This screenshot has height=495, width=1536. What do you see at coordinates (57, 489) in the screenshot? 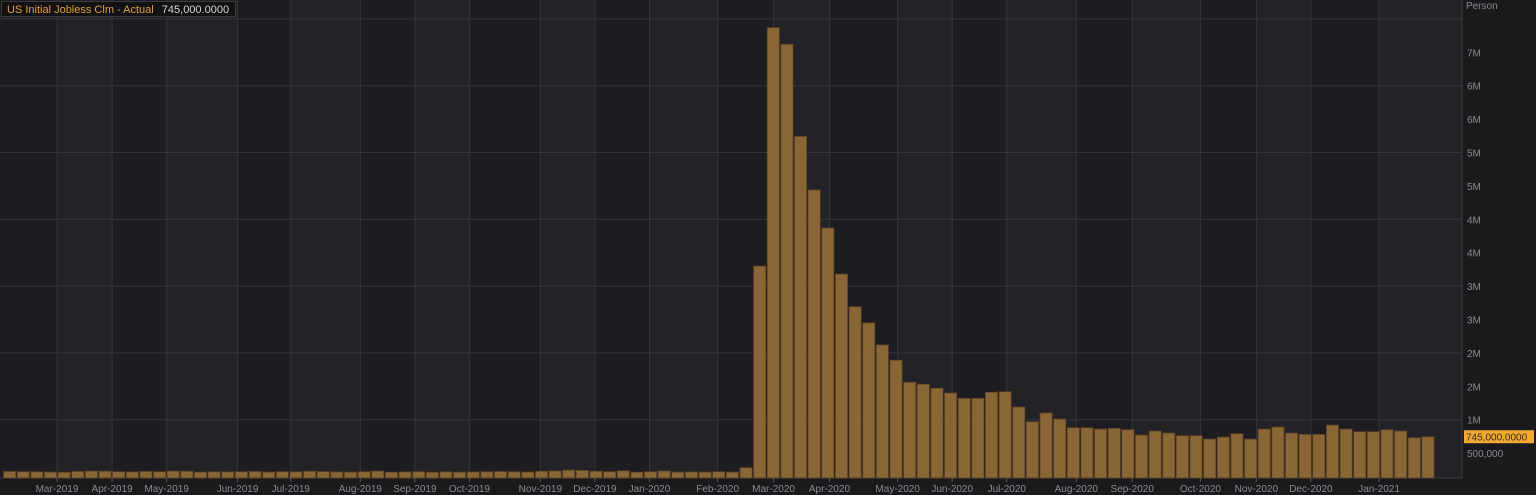
I see `x-tick-label: Mar-2019` at bounding box center [57, 489].